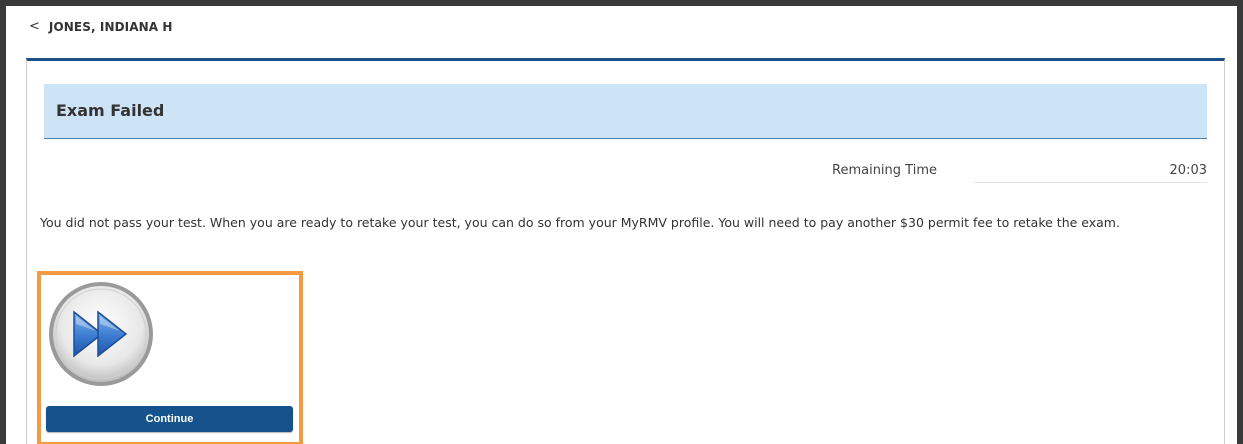 The height and width of the screenshot is (444, 1243). What do you see at coordinates (170, 357) in the screenshot?
I see `continue-highlight-box: Continue` at bounding box center [170, 357].